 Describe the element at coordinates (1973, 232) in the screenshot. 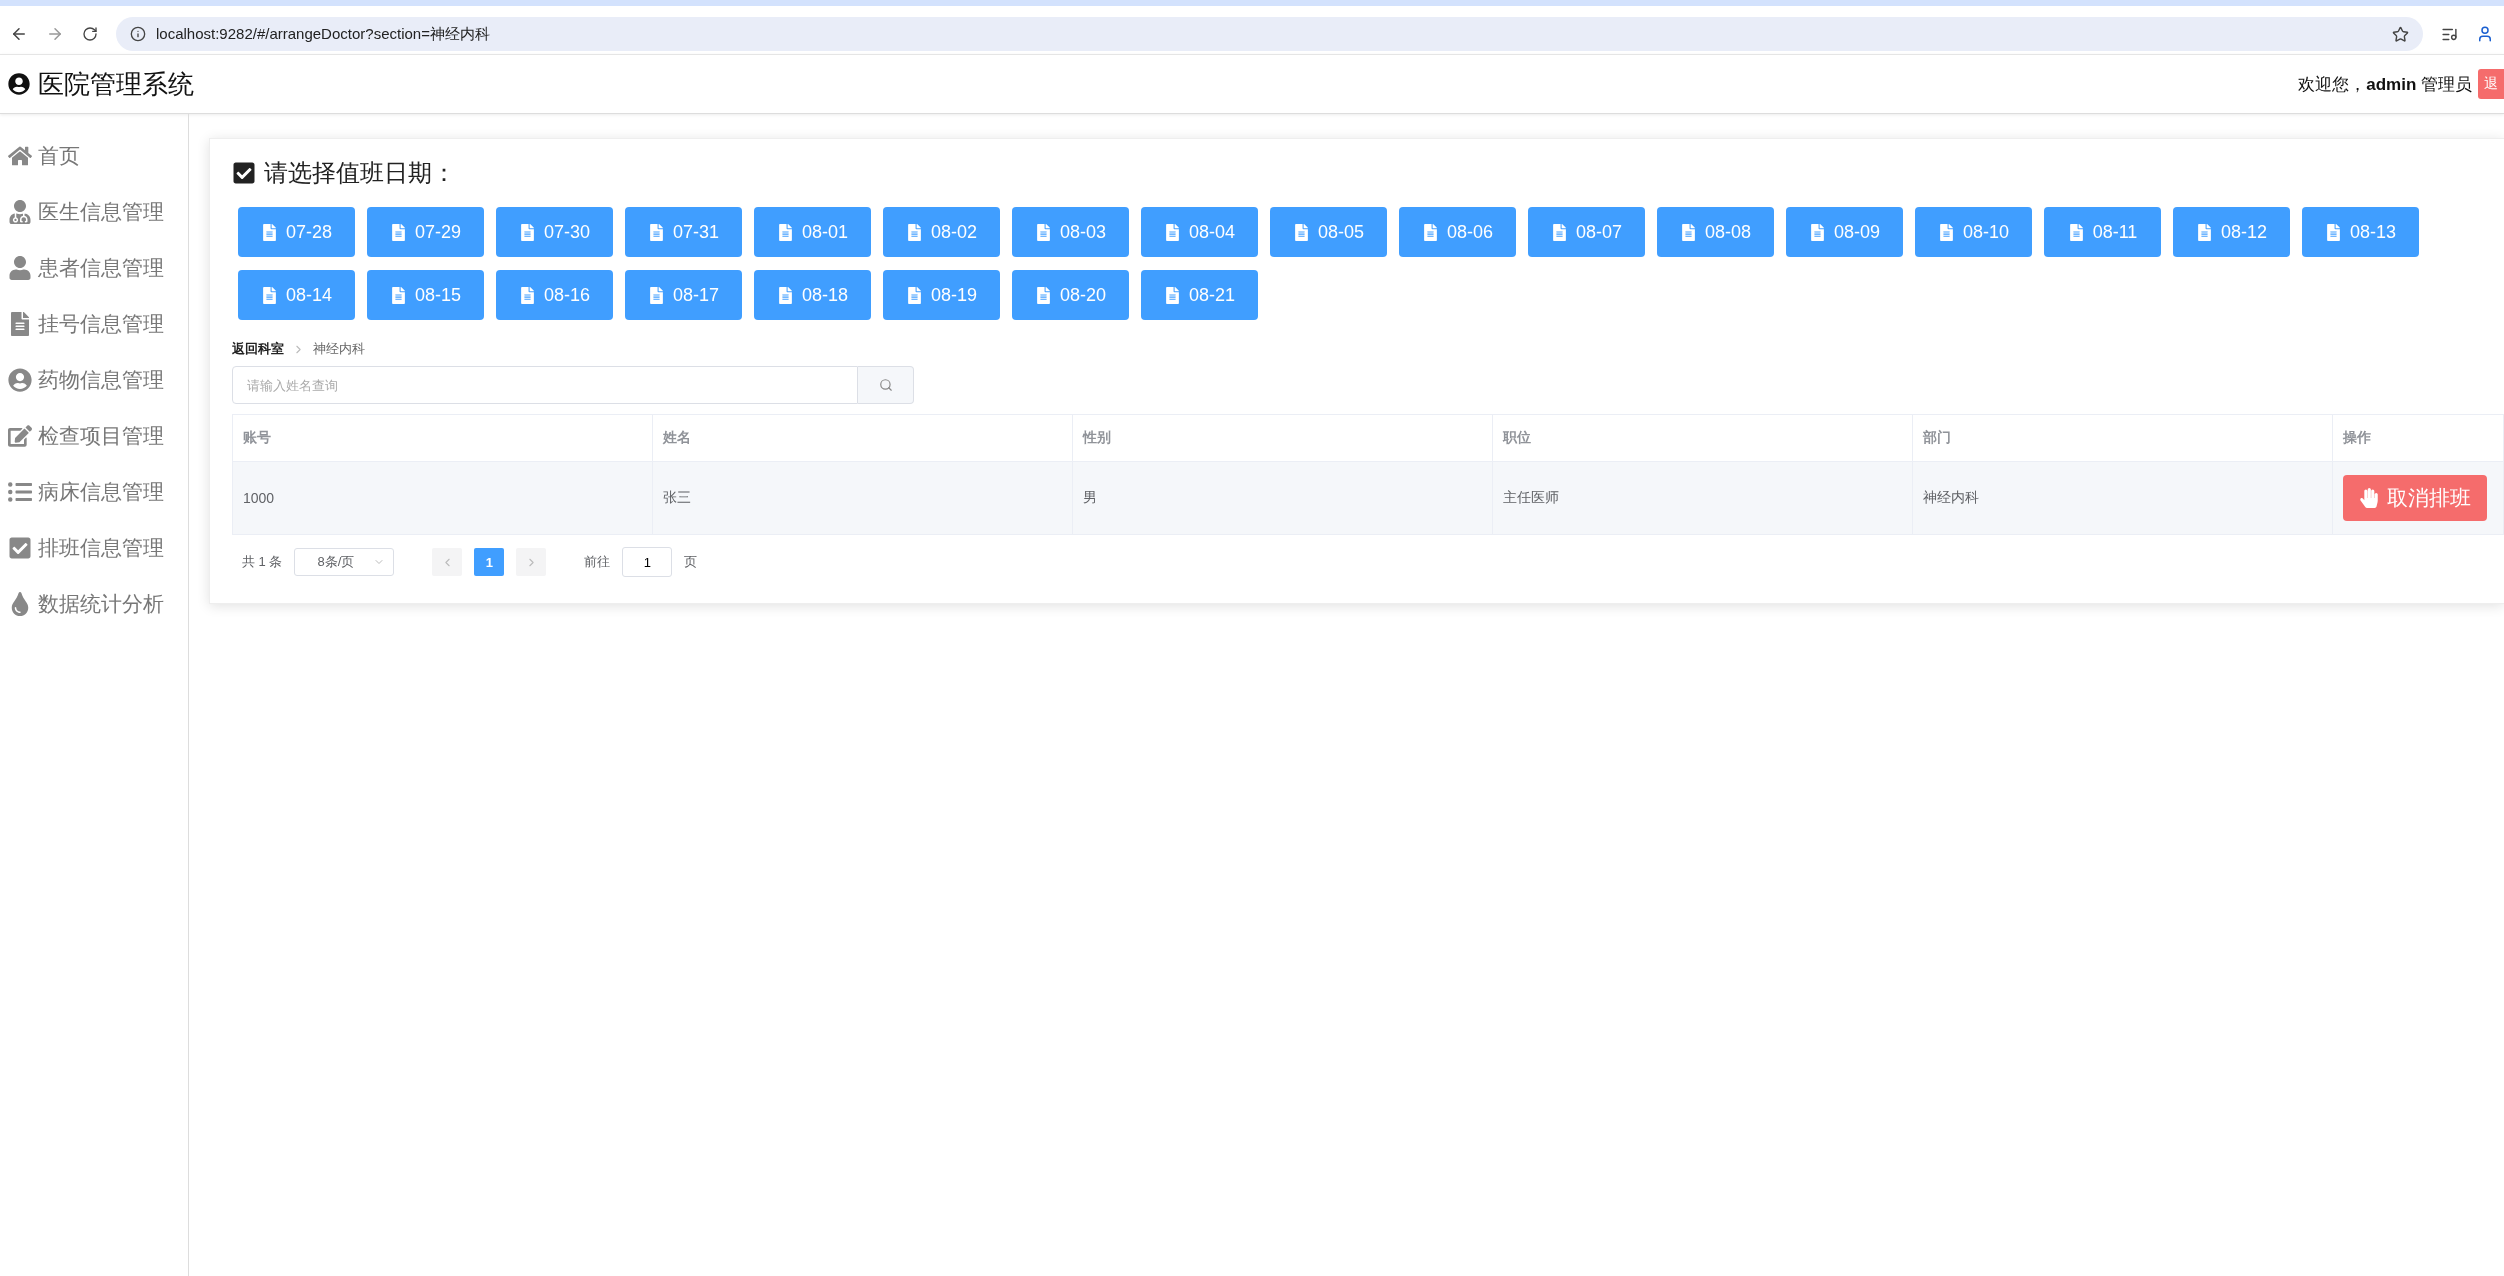

I see `date-button: 08-10` at that location.